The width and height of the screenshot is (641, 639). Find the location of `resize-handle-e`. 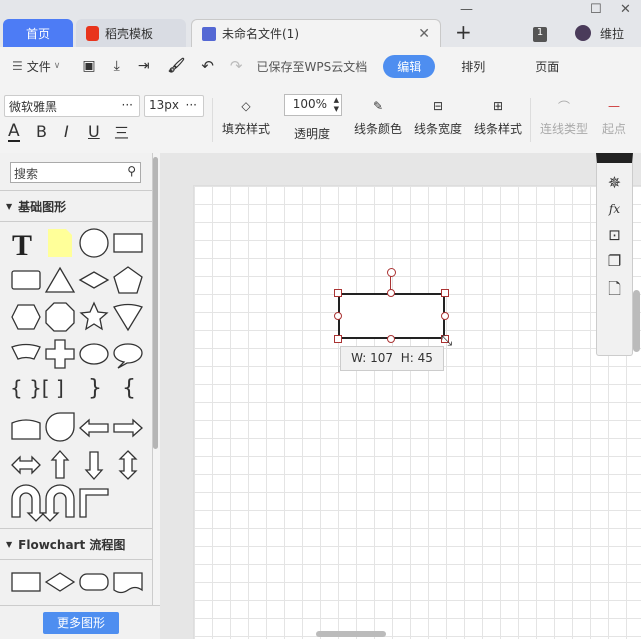

resize-handle-e is located at coordinates (445, 316).